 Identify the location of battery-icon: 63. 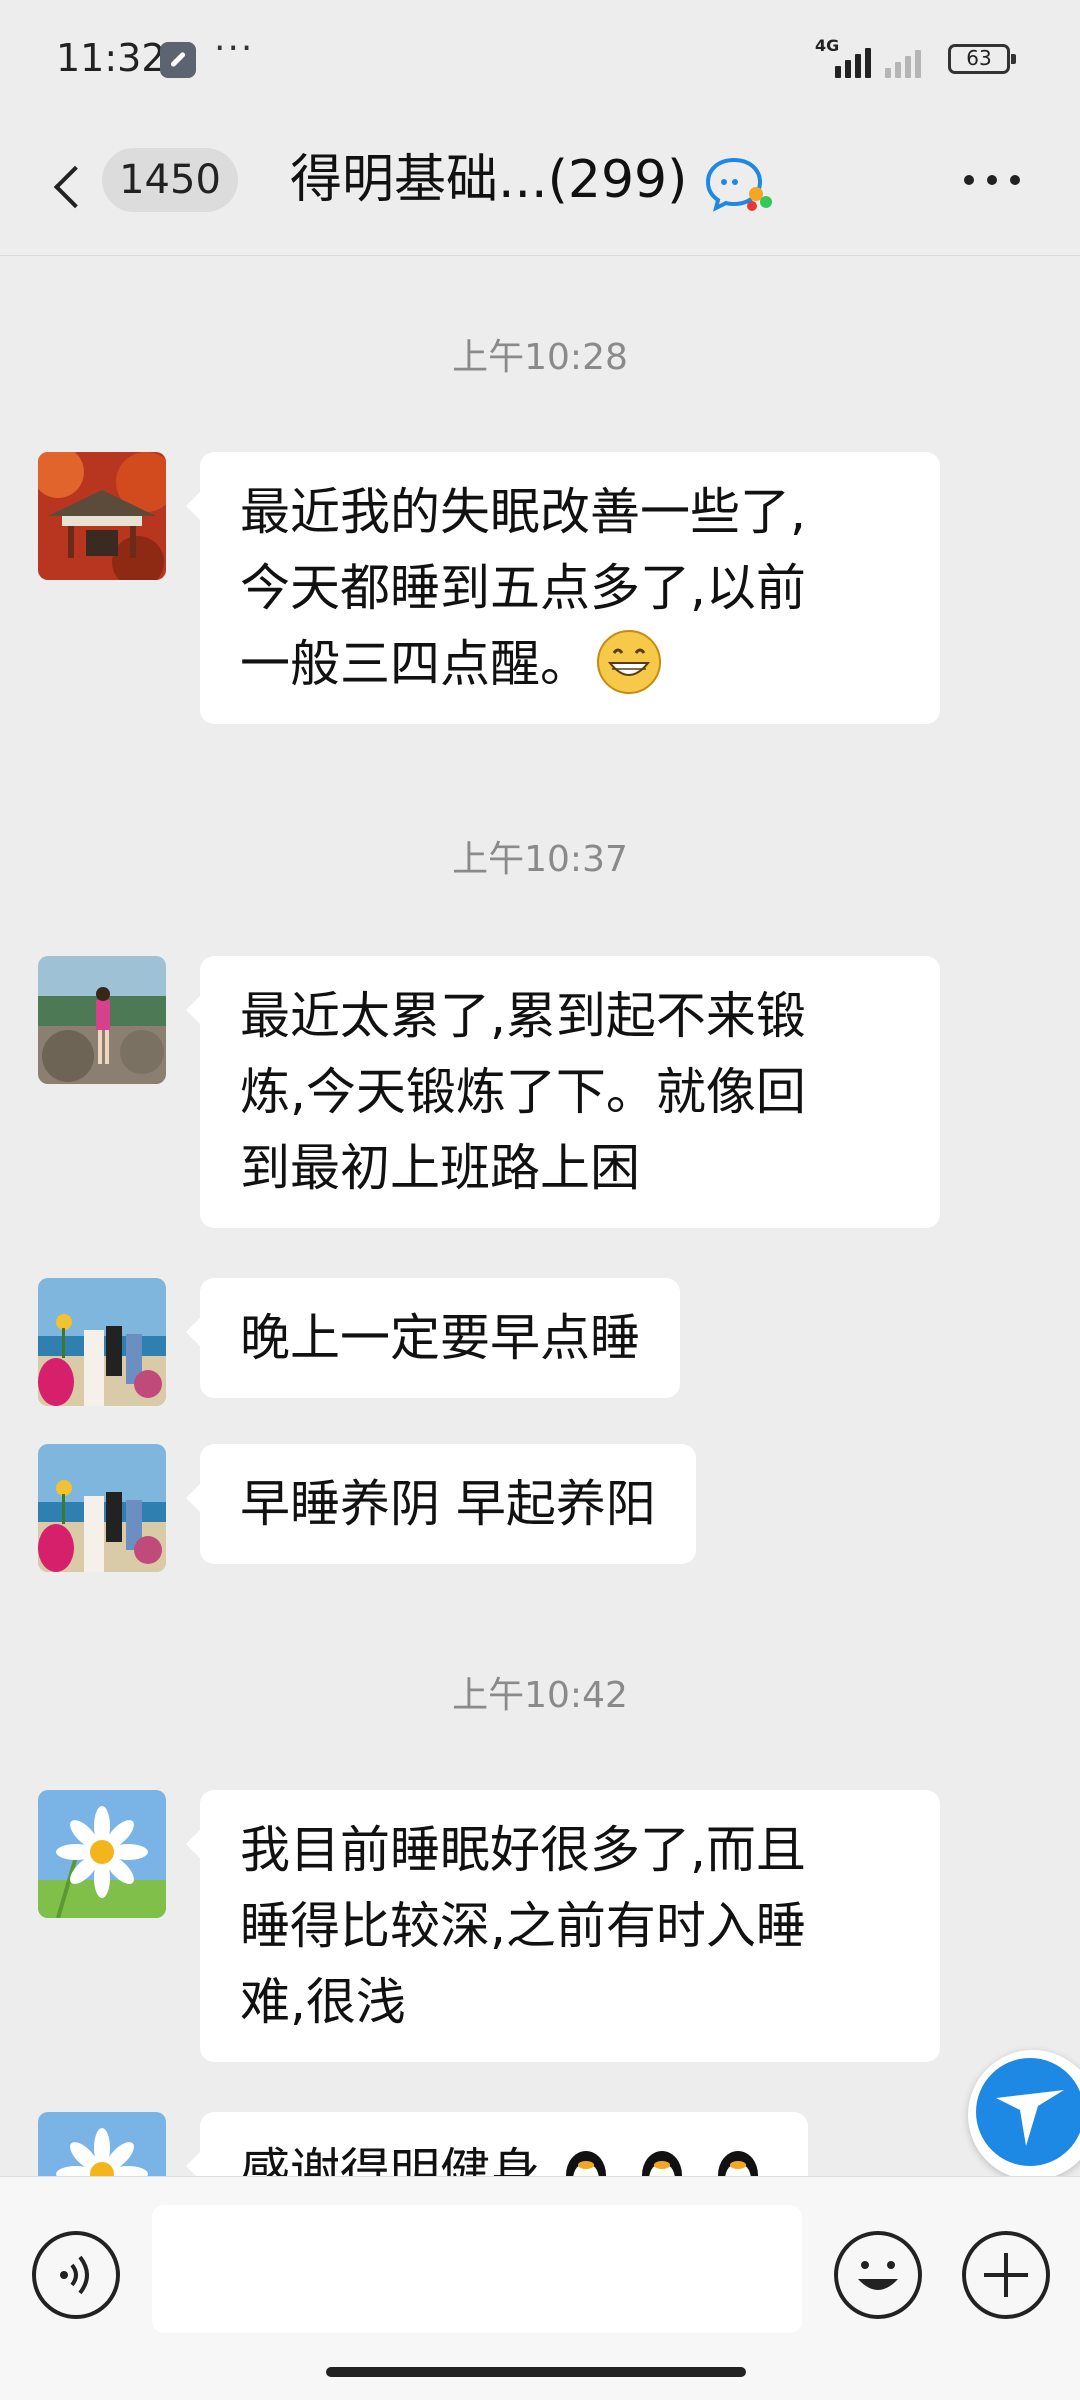
(982, 59).